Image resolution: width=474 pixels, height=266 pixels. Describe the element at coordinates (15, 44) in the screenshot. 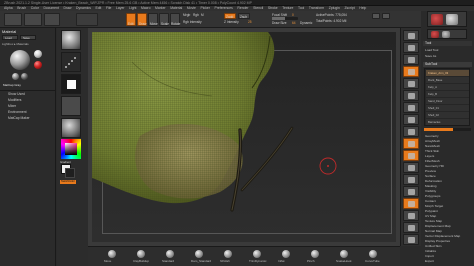

I see `lightbox-materials-link: Lightbox ▸ Materials` at that location.